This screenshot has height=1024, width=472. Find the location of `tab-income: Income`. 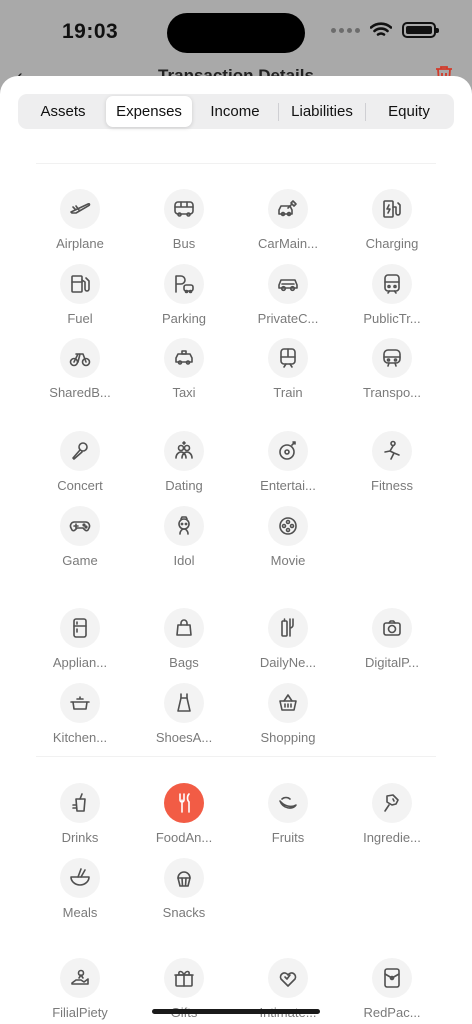

tab-income: Income is located at coordinates (235, 111).